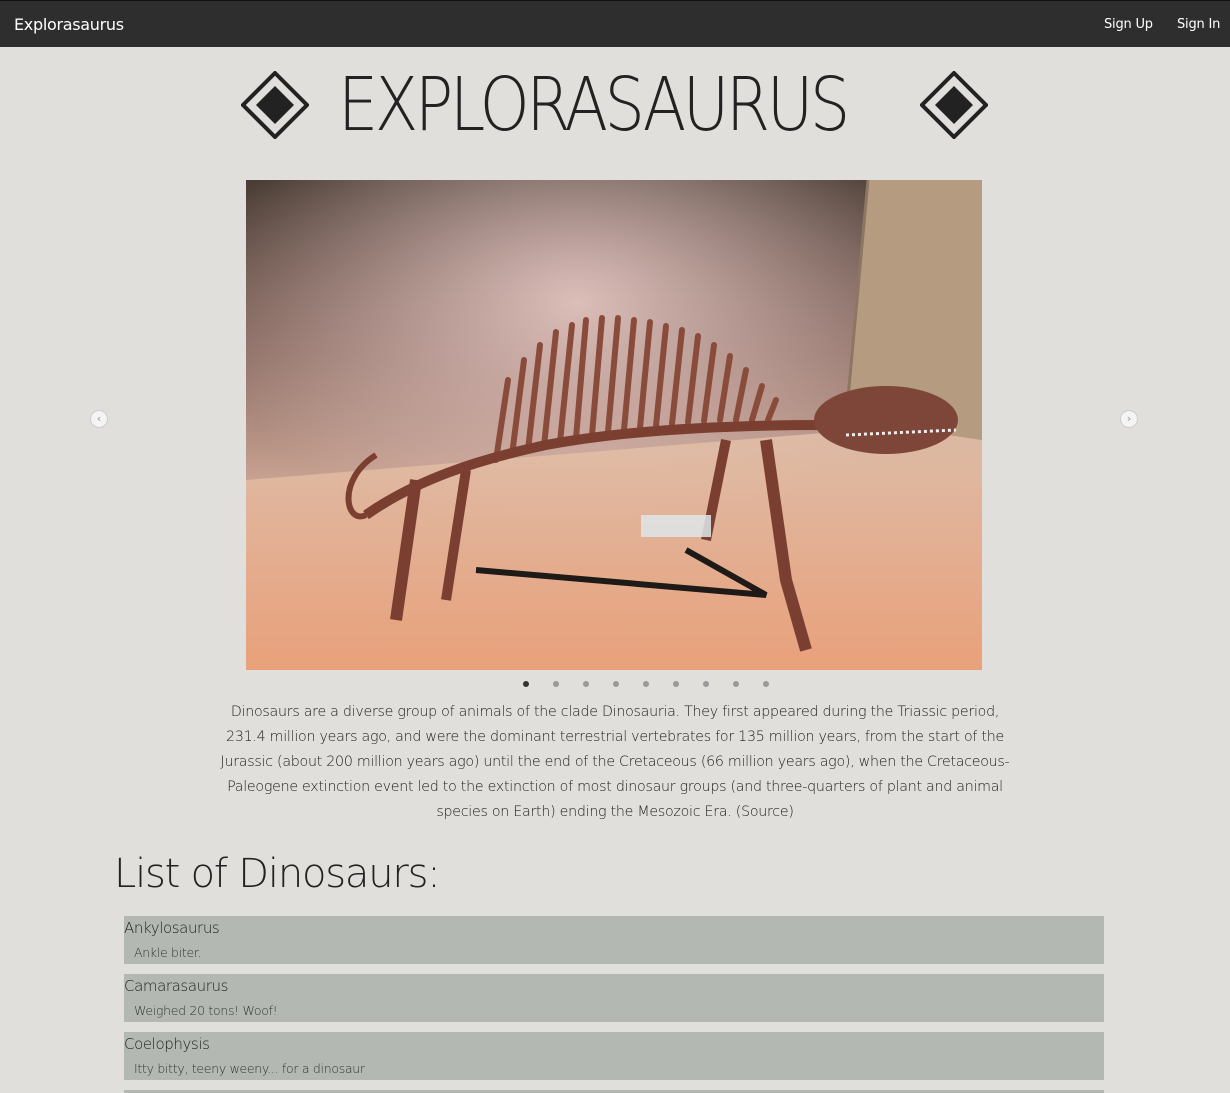  I want to click on dinosaur-description: Weighed 20 tons! Woof!, so click(206, 1010).